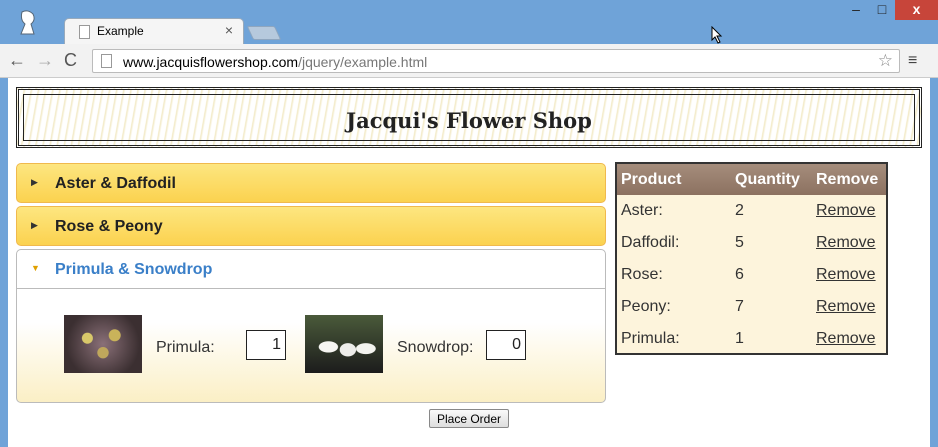 The width and height of the screenshot is (938, 447). What do you see at coordinates (642, 274) in the screenshot?
I see `basket-product: Rose:` at bounding box center [642, 274].